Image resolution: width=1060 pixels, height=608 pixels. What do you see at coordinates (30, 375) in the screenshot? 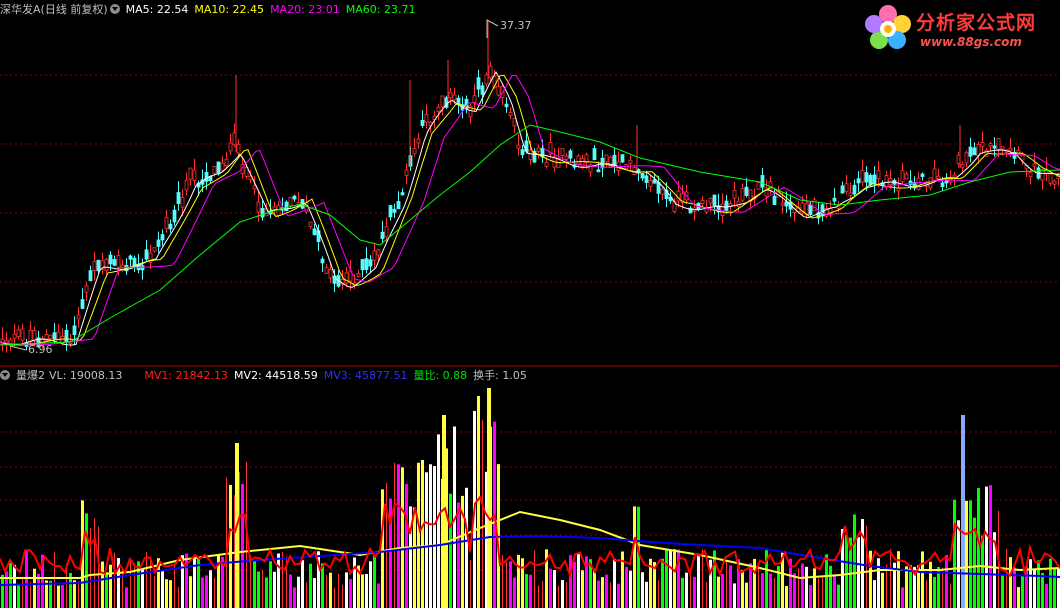
I see `indicator-name: 量爆2` at bounding box center [30, 375].